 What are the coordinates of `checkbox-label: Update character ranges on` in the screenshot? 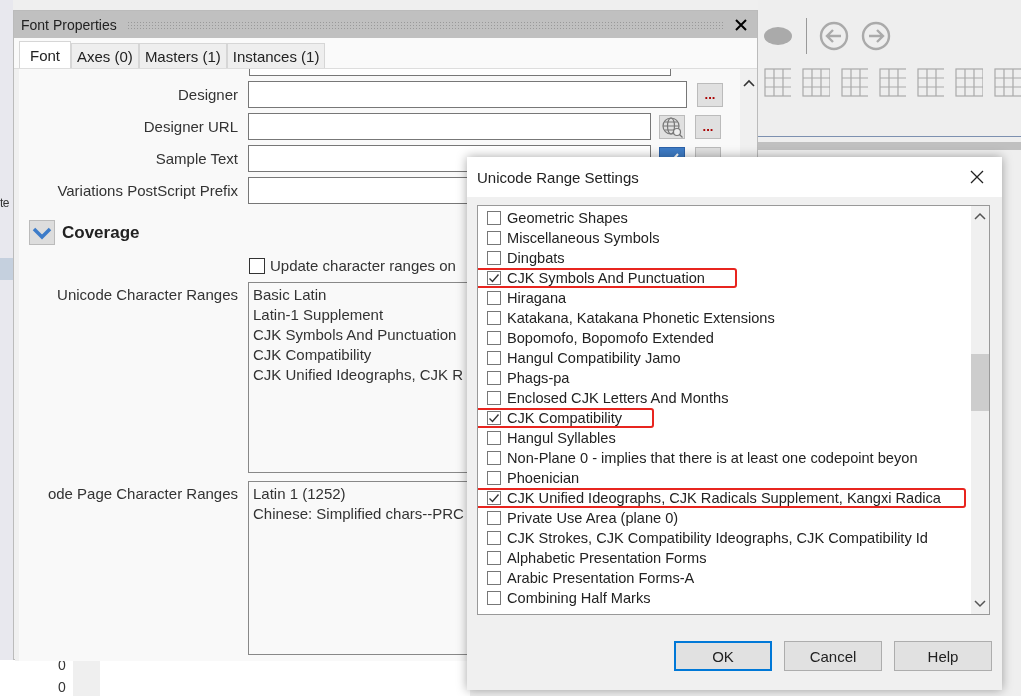 It's located at (363, 265).